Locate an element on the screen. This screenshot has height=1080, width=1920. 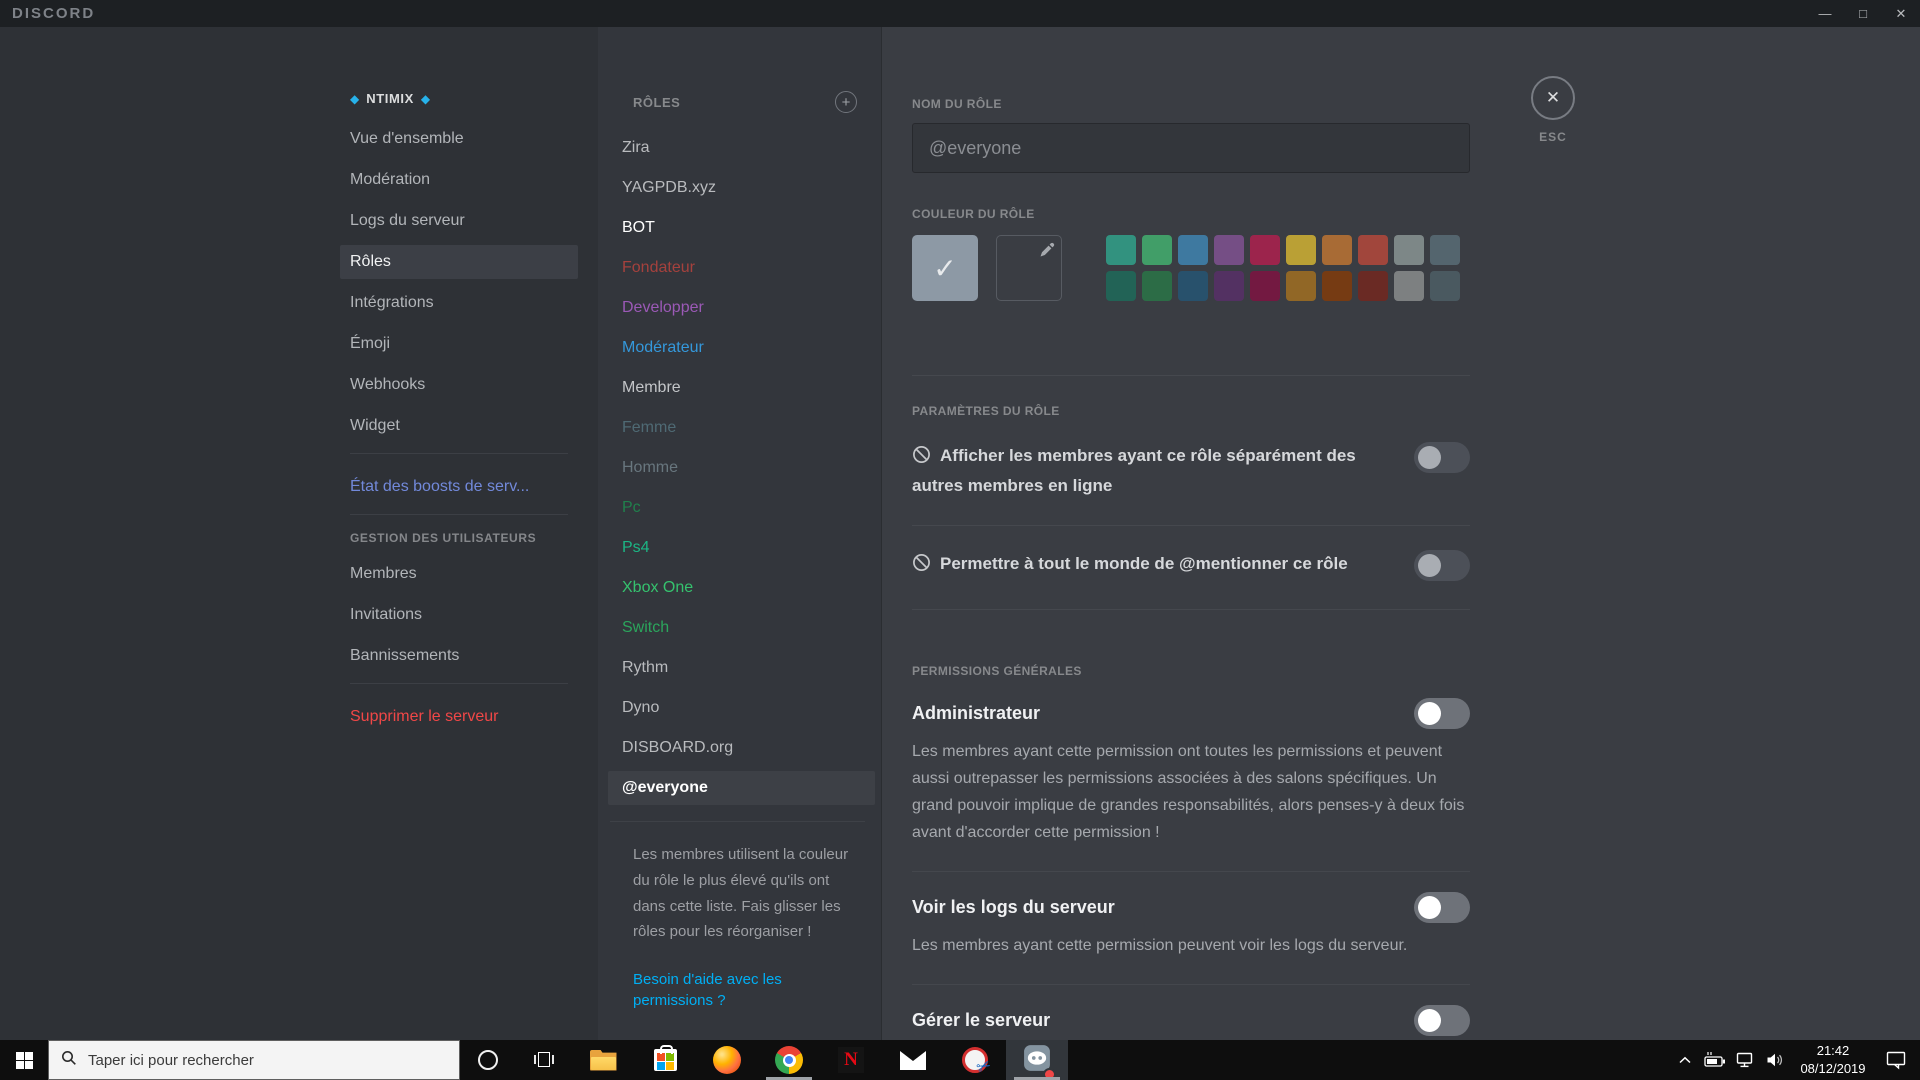
role-list-item: Femme is located at coordinates (741, 428).